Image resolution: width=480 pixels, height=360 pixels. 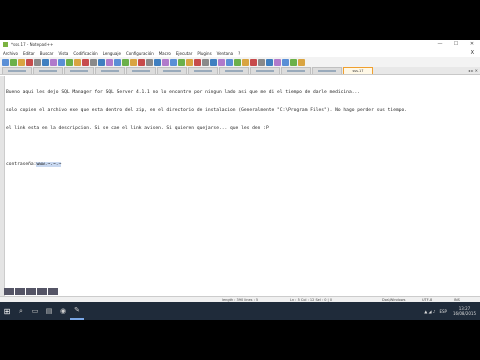 What do you see at coordinates (240, 44) in the screenshot?
I see `title-bar: *sss.17 - Notepad++ — ☐ ✕` at bounding box center [240, 44].